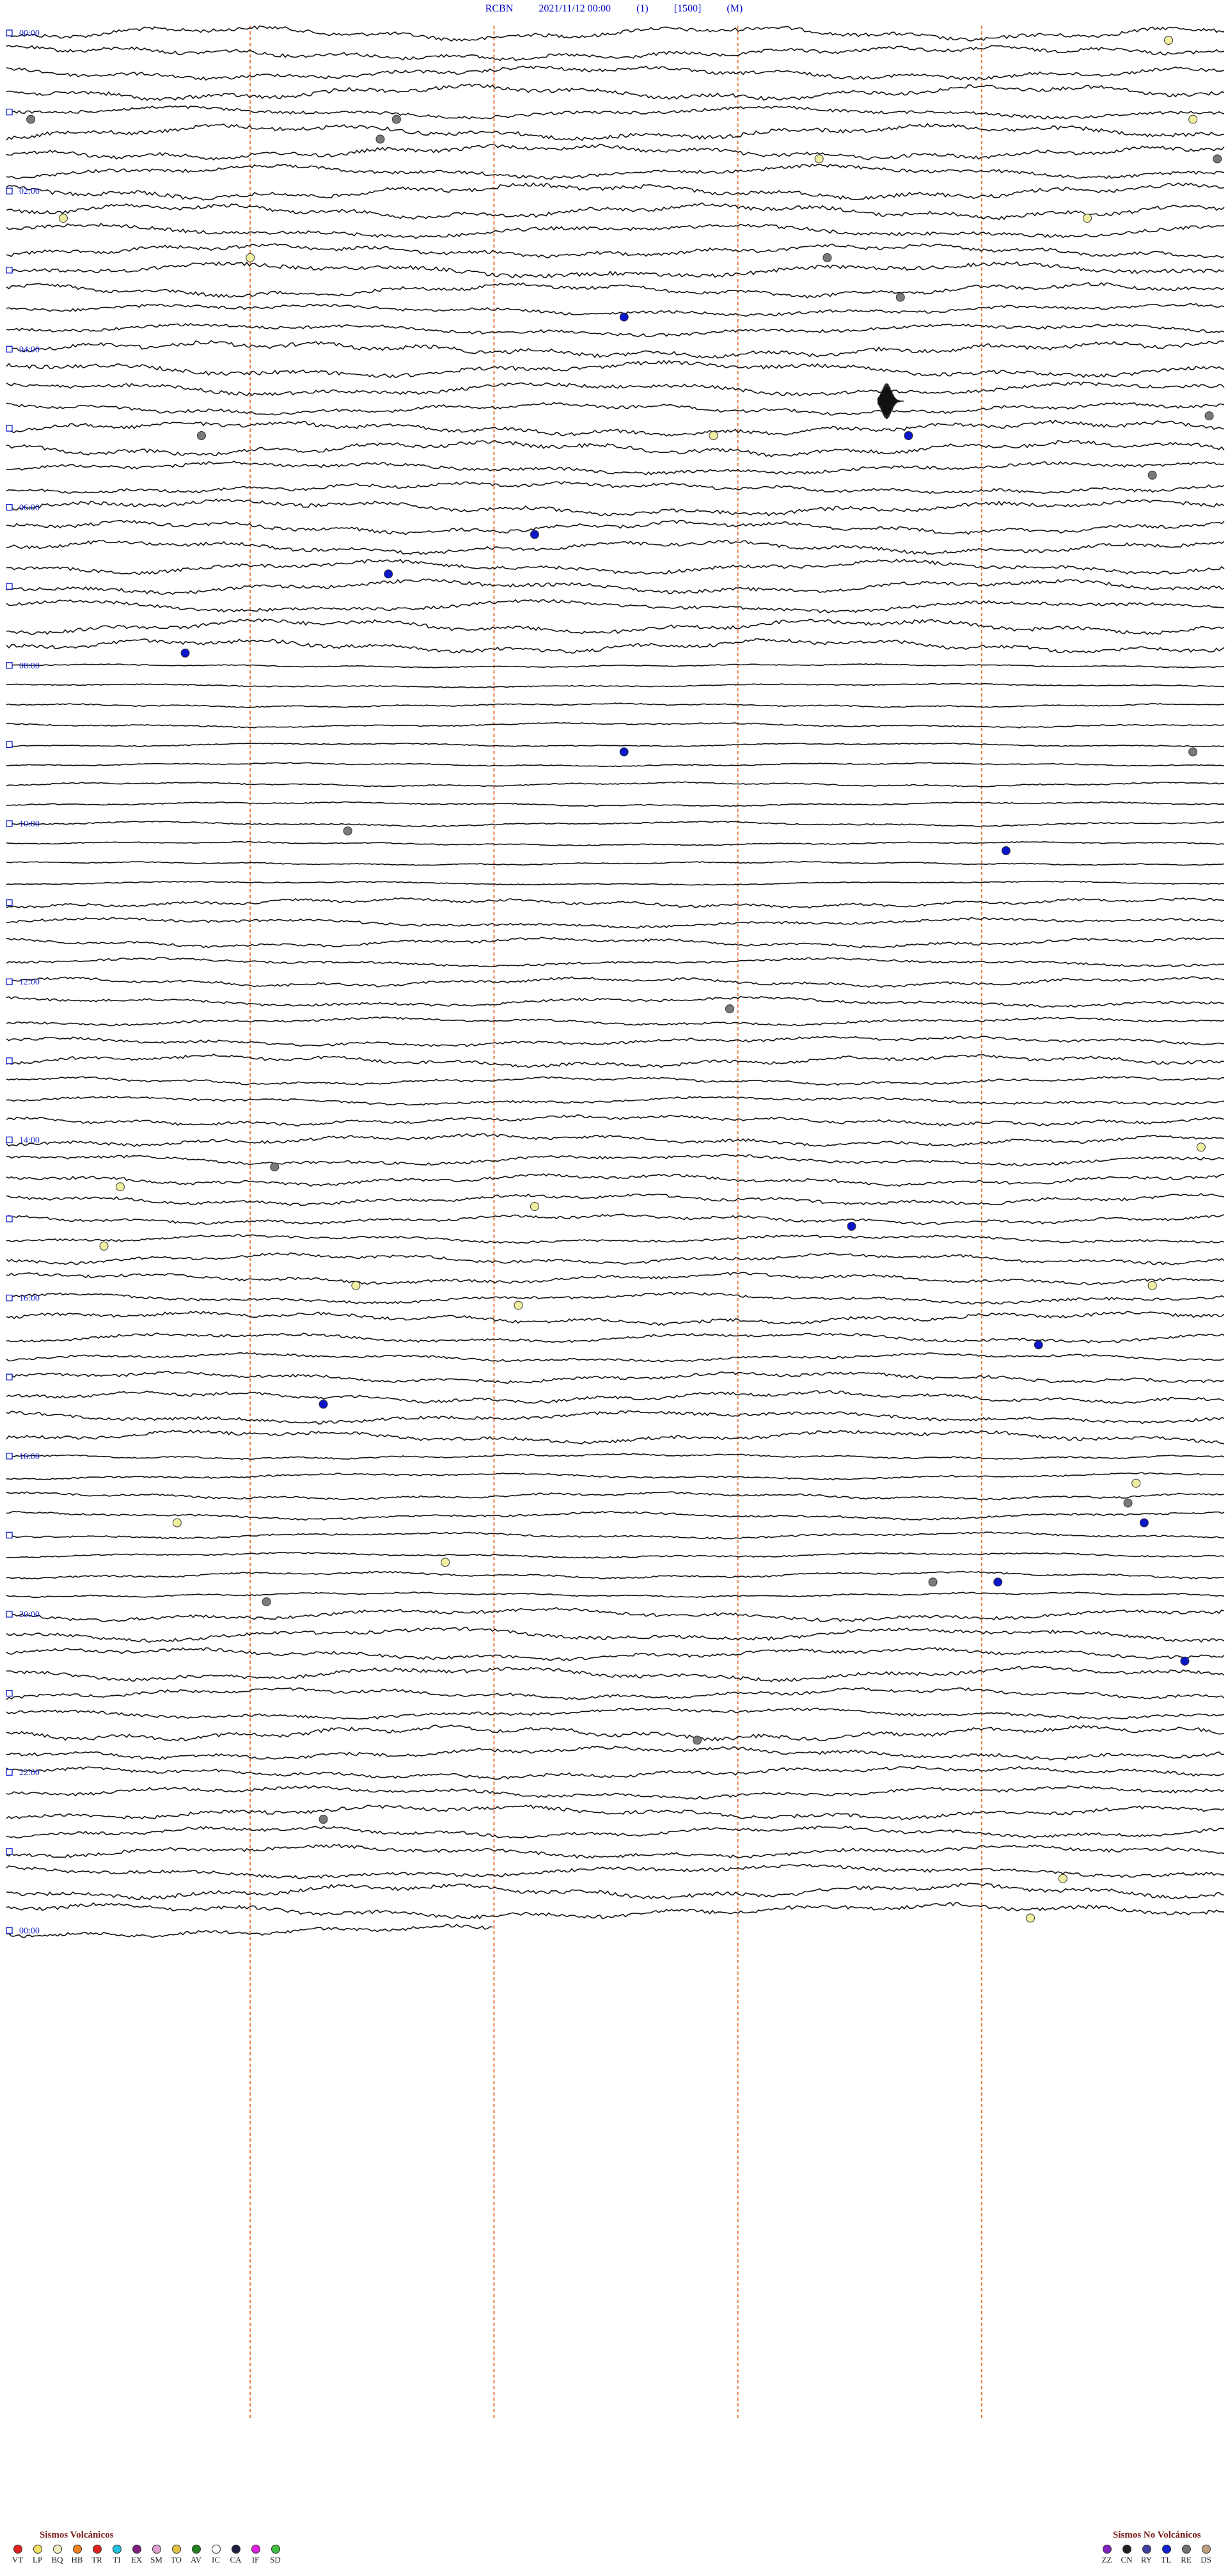  What do you see at coordinates (499, 8) in the screenshot?
I see `station-name: RCBN` at bounding box center [499, 8].